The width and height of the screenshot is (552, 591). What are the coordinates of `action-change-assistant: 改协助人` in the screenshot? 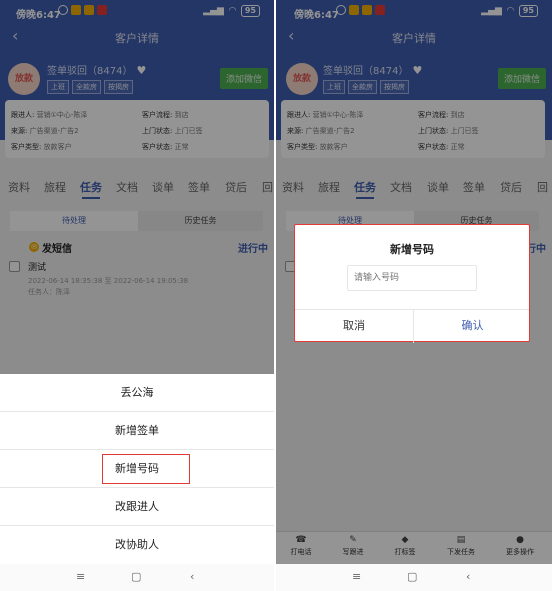 It's located at (137, 545).